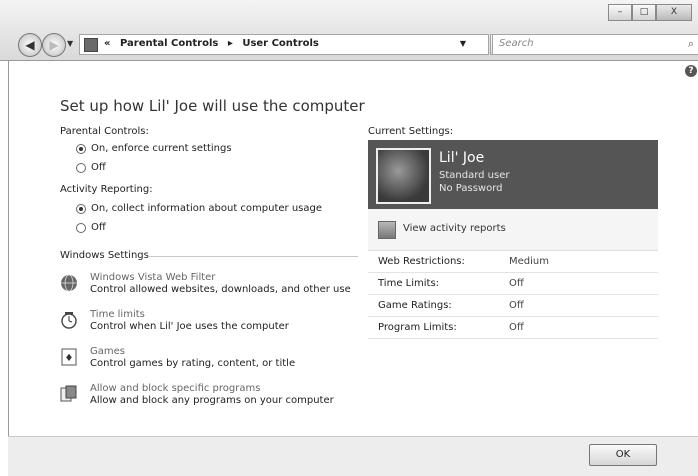 This screenshot has width=698, height=476. What do you see at coordinates (280, 43) in the screenshot?
I see `breadcrumb-user-controls: User Controls` at bounding box center [280, 43].